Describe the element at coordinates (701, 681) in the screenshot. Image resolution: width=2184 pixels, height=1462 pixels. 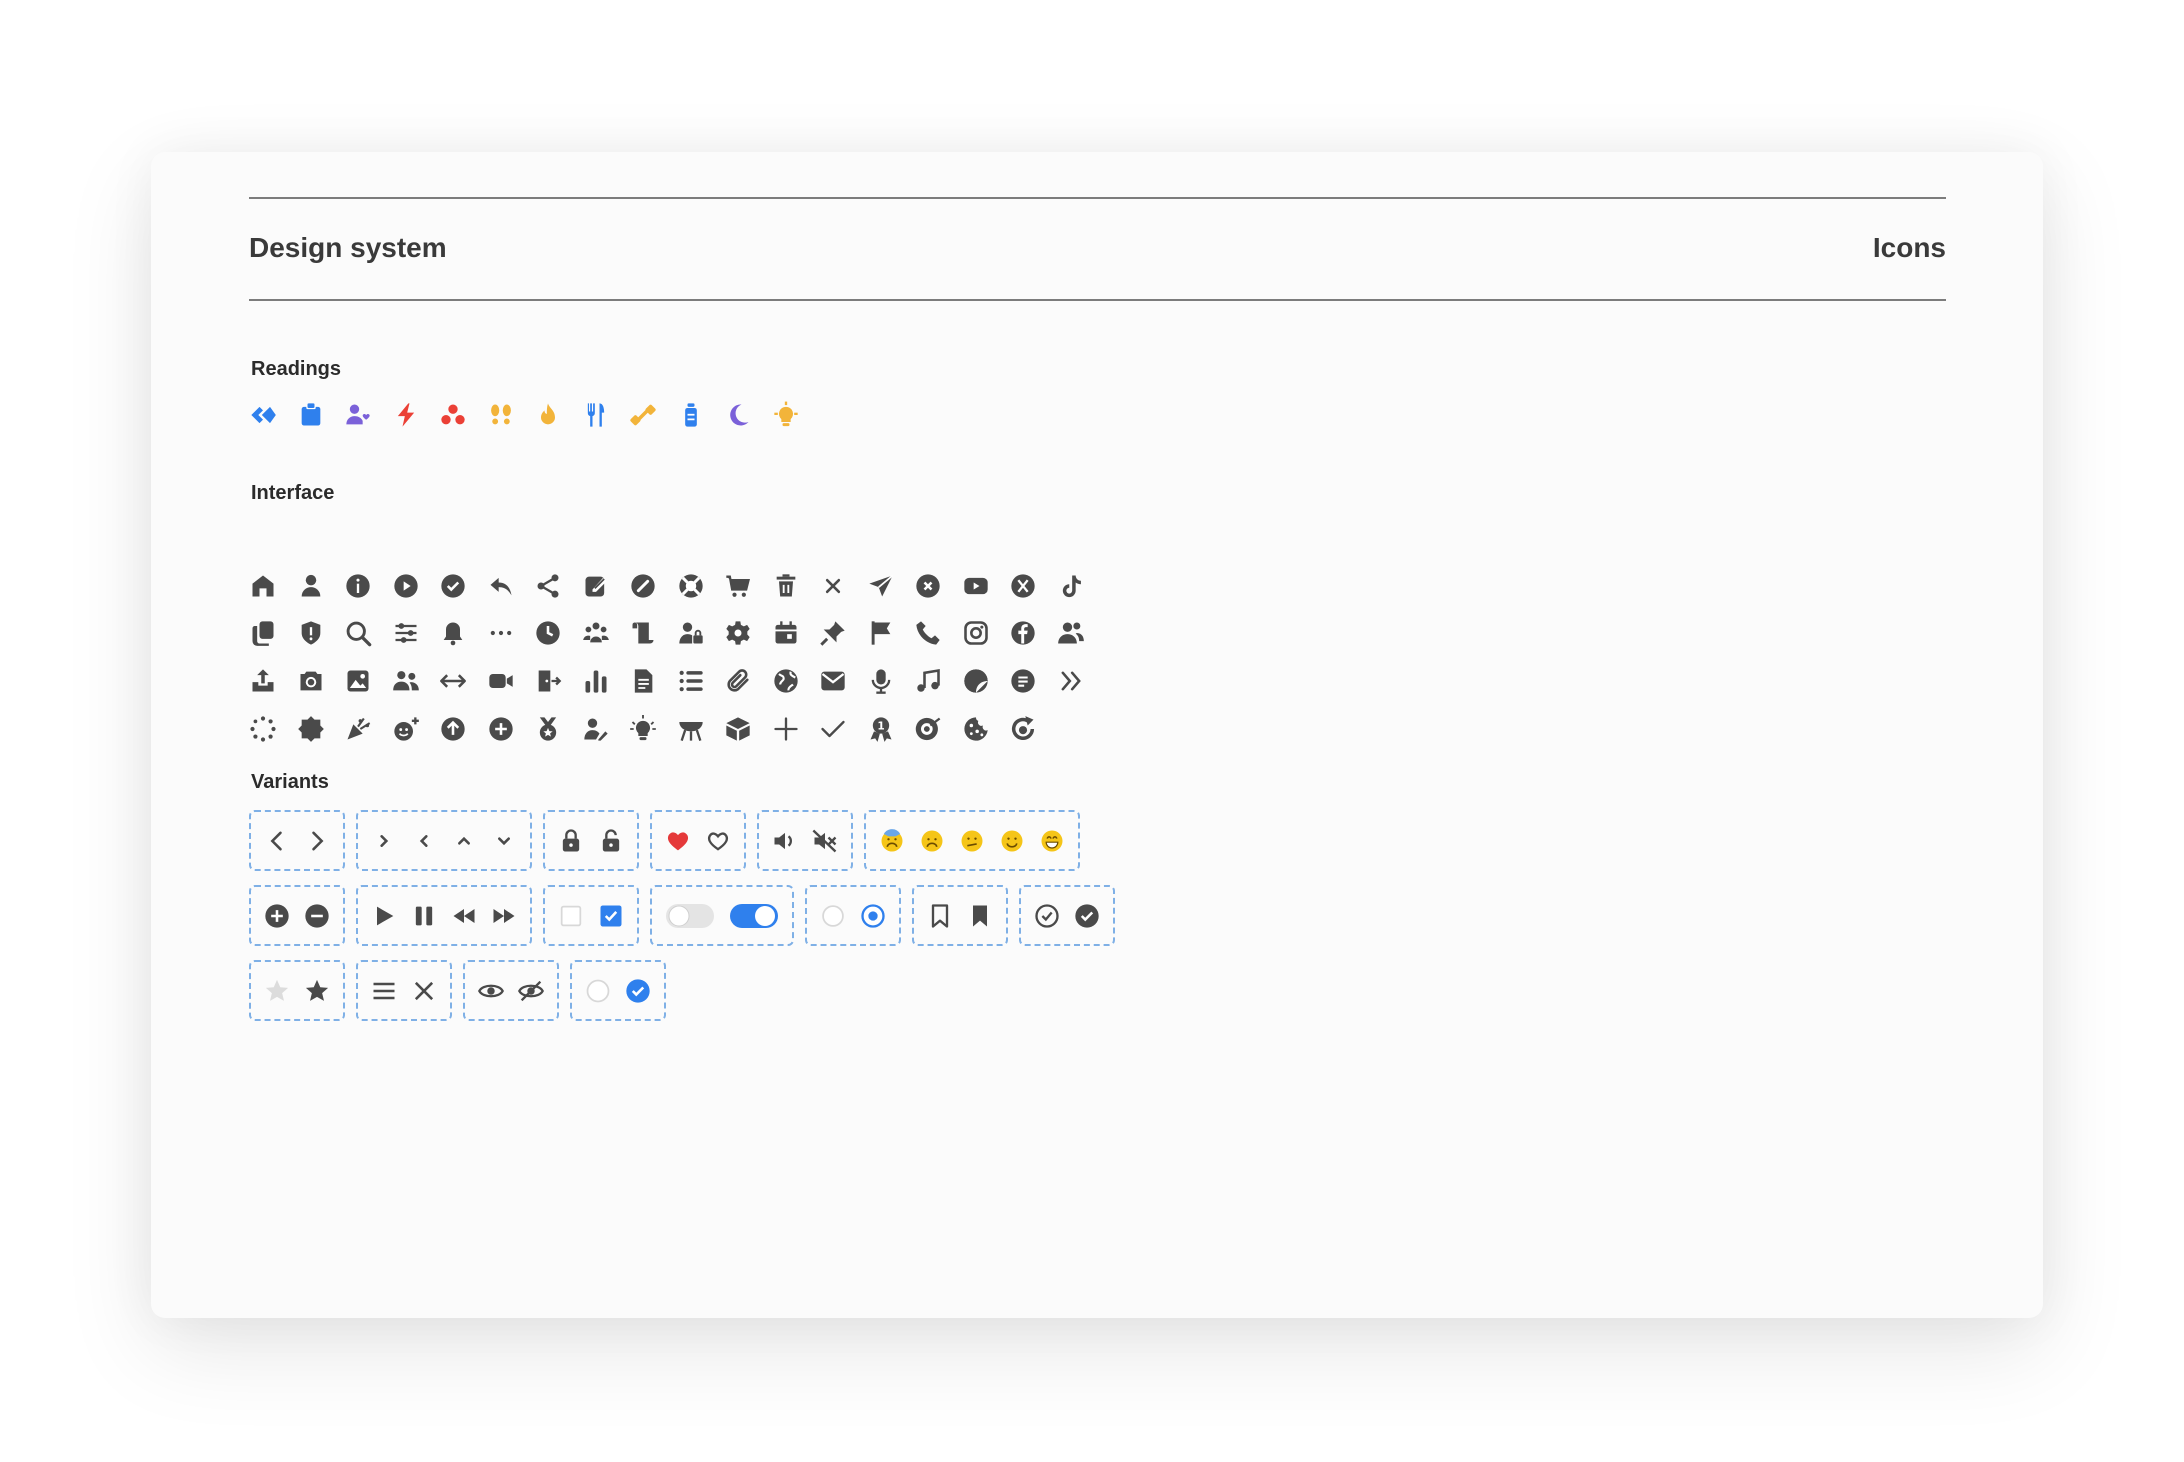
I see `list-icon` at that location.